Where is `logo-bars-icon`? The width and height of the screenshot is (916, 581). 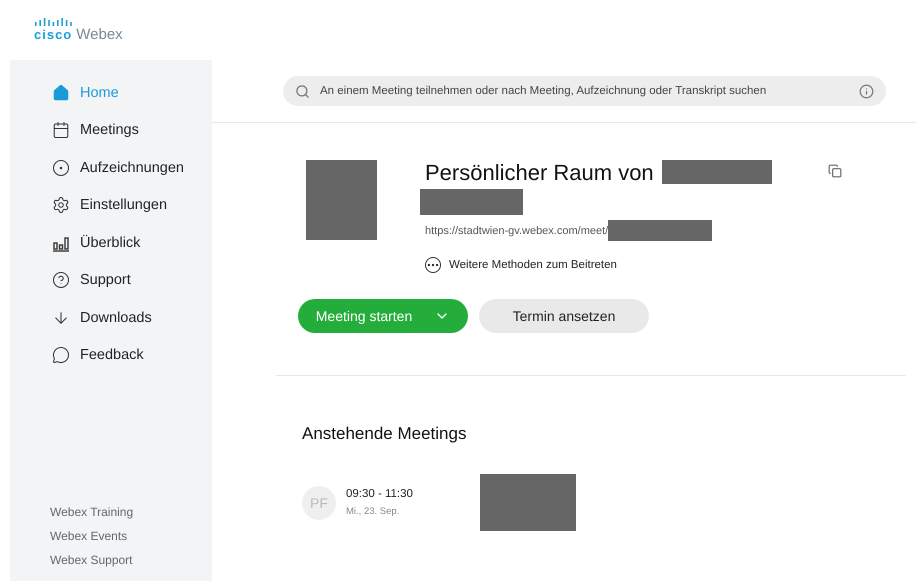
logo-bars-icon is located at coordinates (54, 21).